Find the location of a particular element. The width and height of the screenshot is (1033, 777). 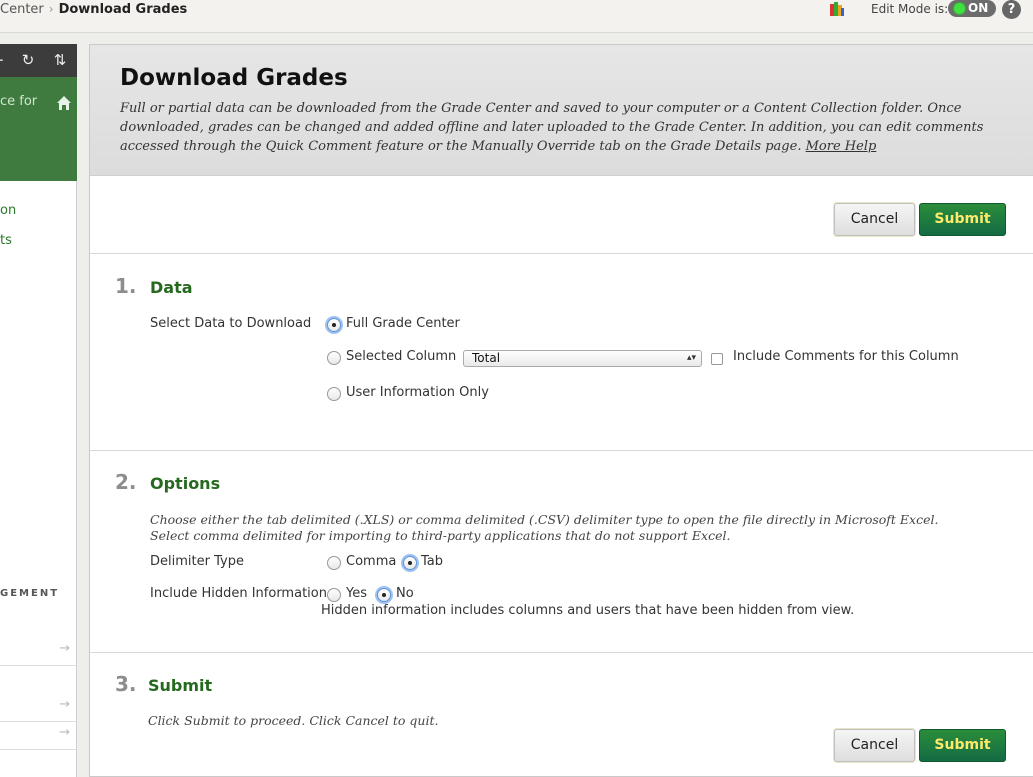

full-grade-center-radio is located at coordinates (334, 325).